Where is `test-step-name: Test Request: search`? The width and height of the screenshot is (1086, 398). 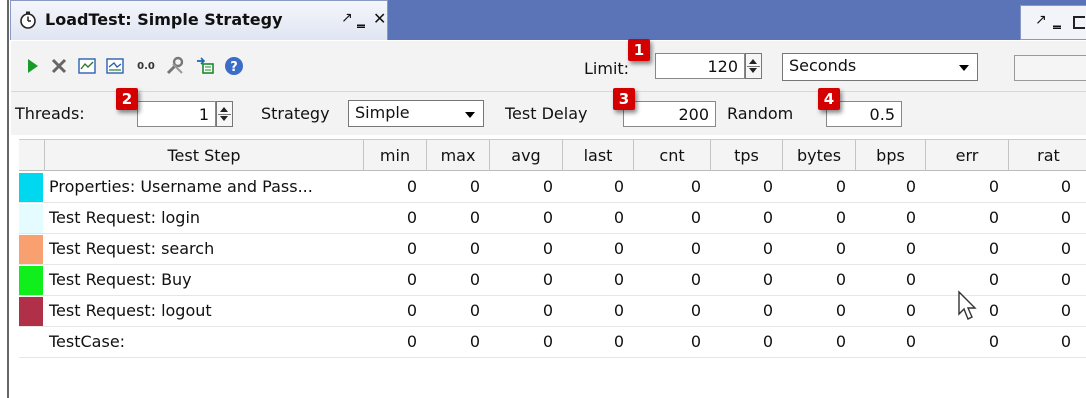 test-step-name: Test Request: search is located at coordinates (132, 248).